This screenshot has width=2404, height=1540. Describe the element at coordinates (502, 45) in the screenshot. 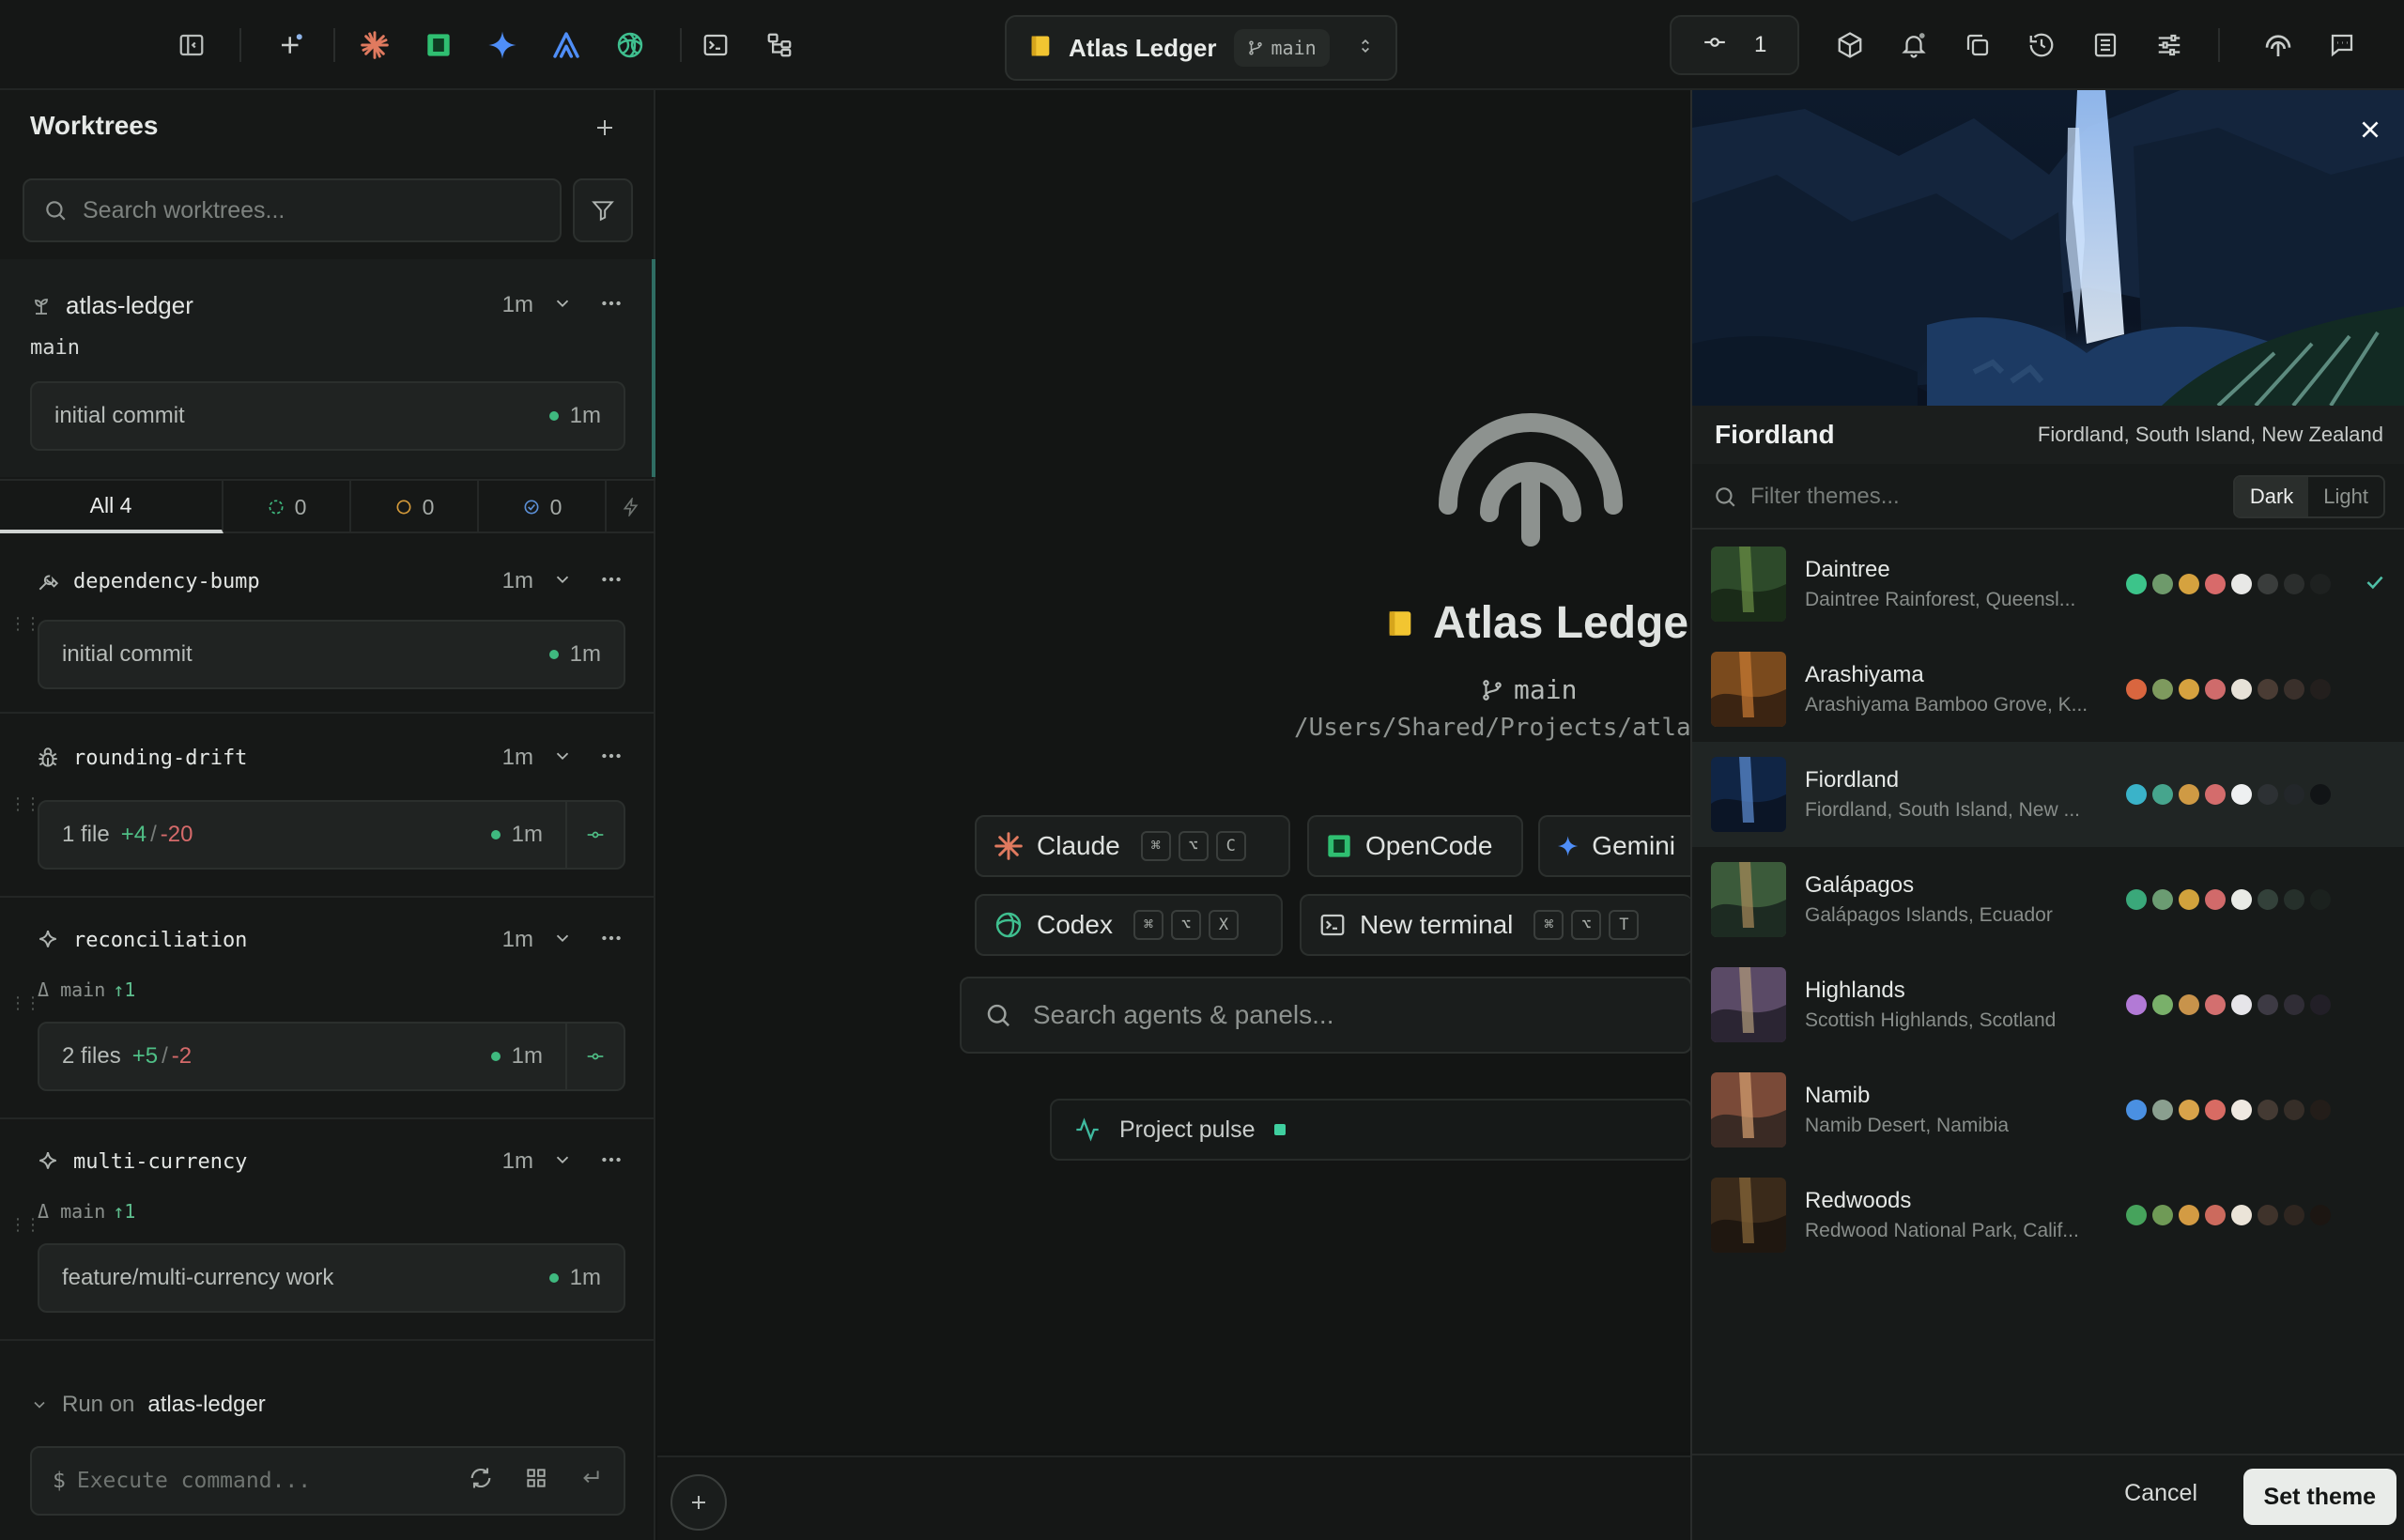

I see `gemini-icon` at that location.